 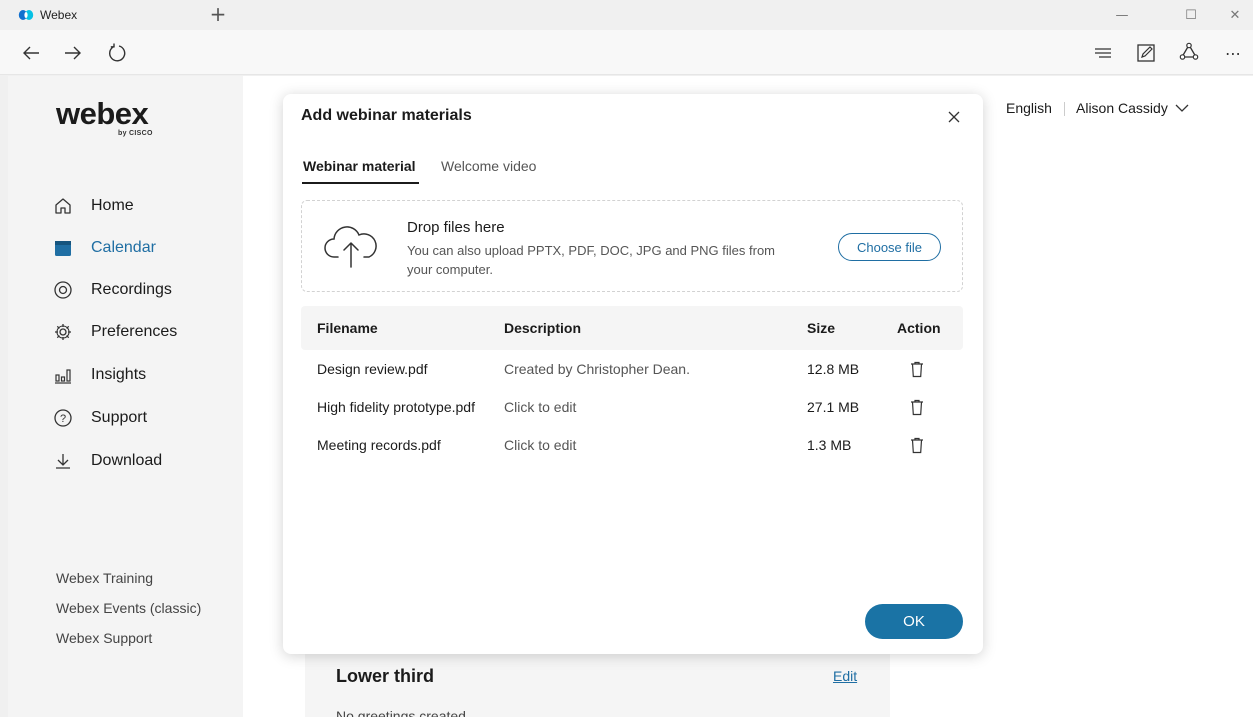 I want to click on insights-icon, so click(x=63, y=375).